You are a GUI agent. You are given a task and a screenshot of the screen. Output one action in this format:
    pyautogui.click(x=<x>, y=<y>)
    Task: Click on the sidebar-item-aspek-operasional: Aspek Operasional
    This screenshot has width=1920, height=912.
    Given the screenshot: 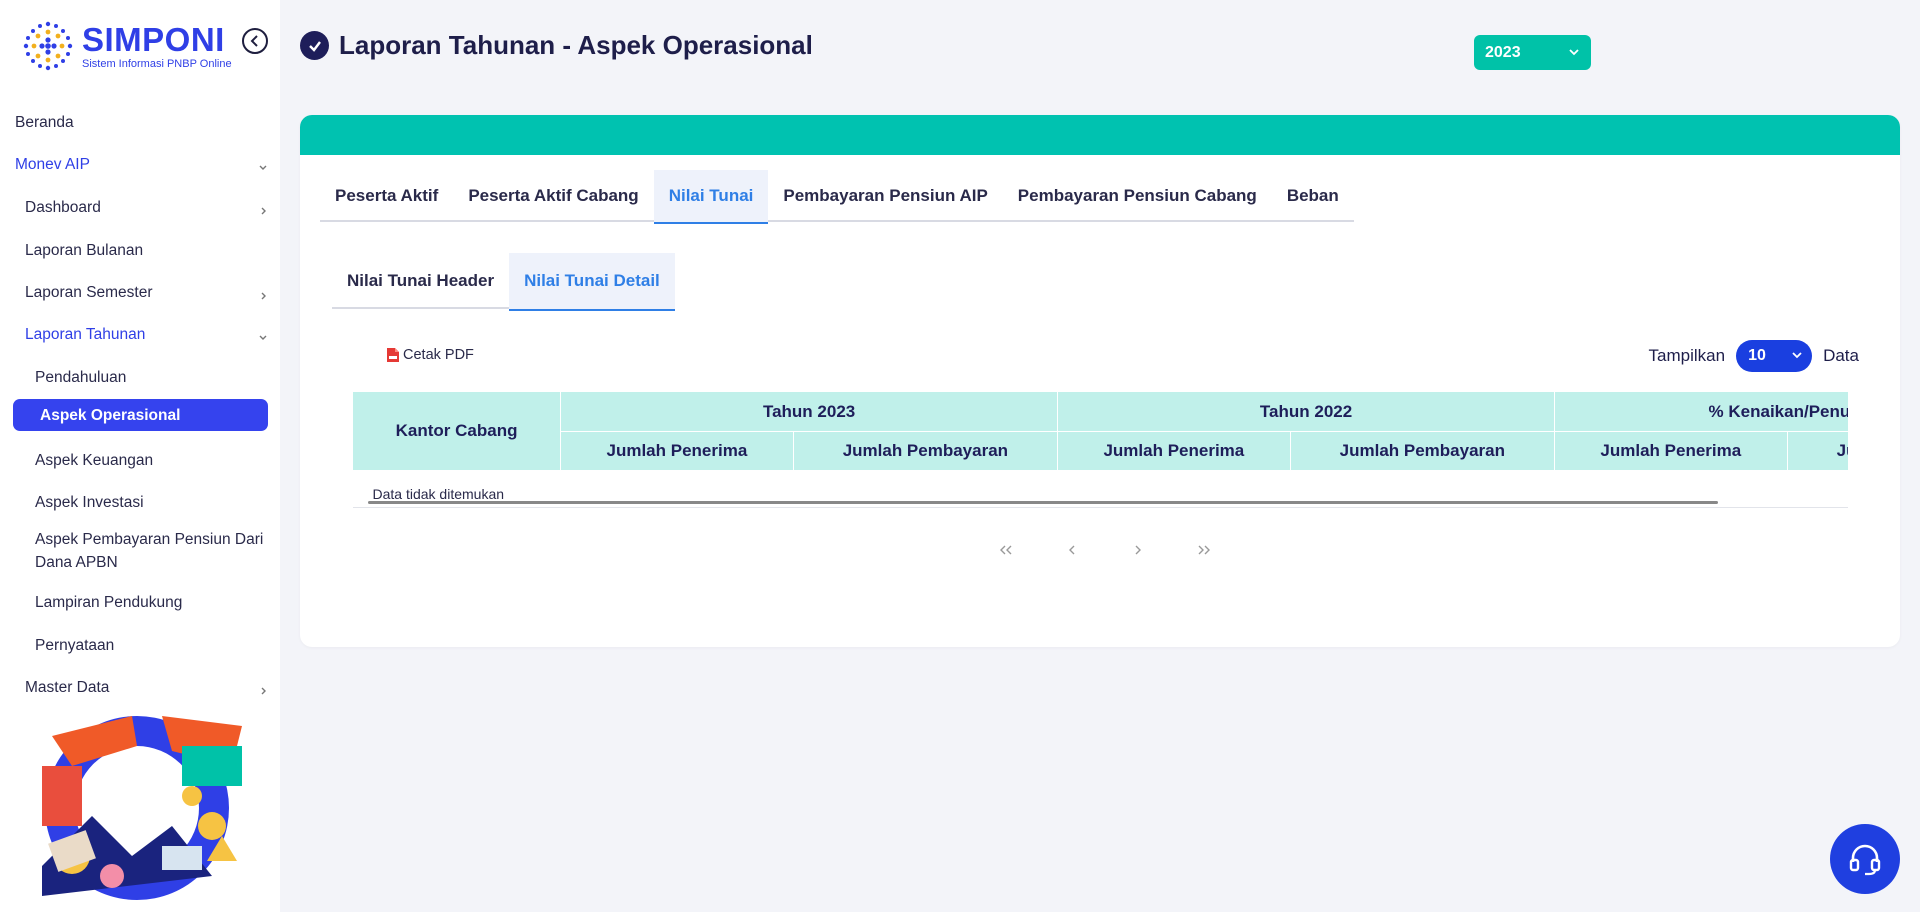 What is the action you would take?
    pyautogui.click(x=140, y=415)
    